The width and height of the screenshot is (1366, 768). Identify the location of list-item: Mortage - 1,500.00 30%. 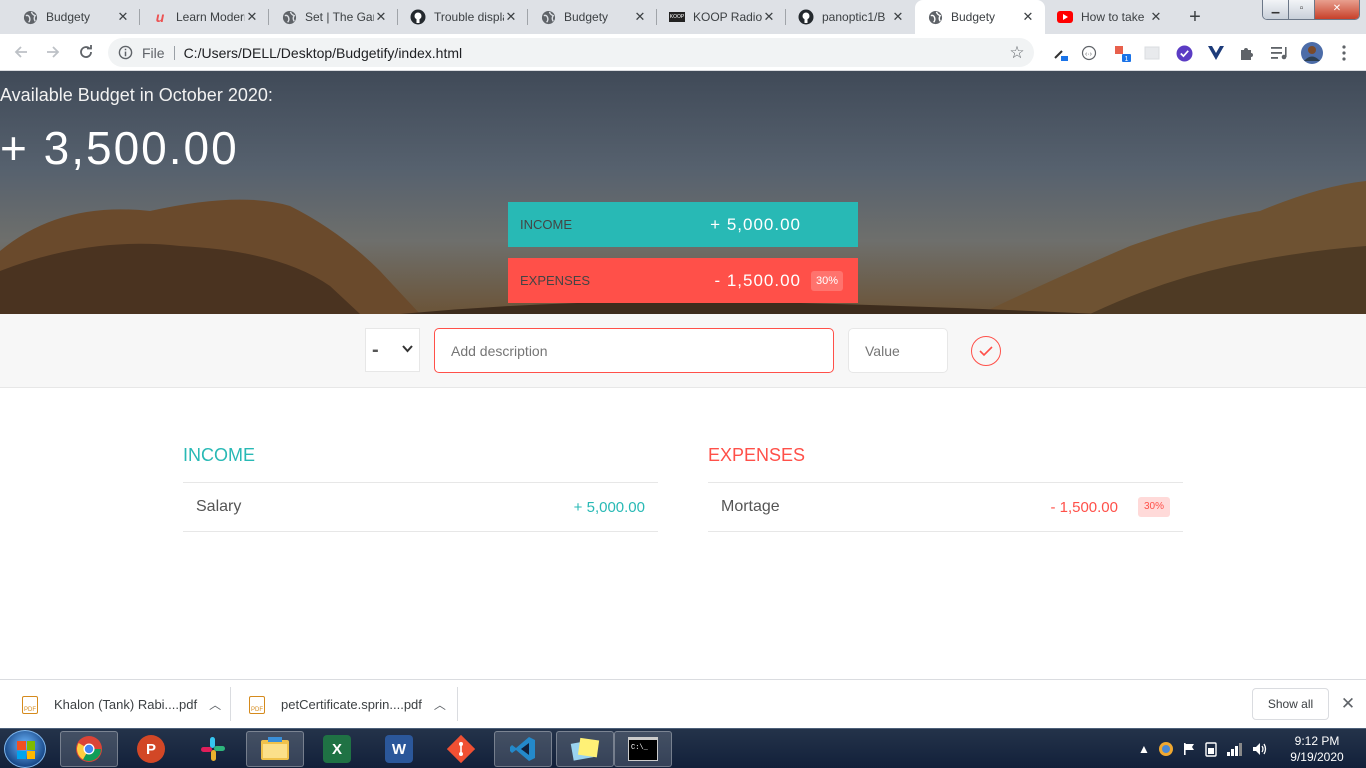
(945, 507).